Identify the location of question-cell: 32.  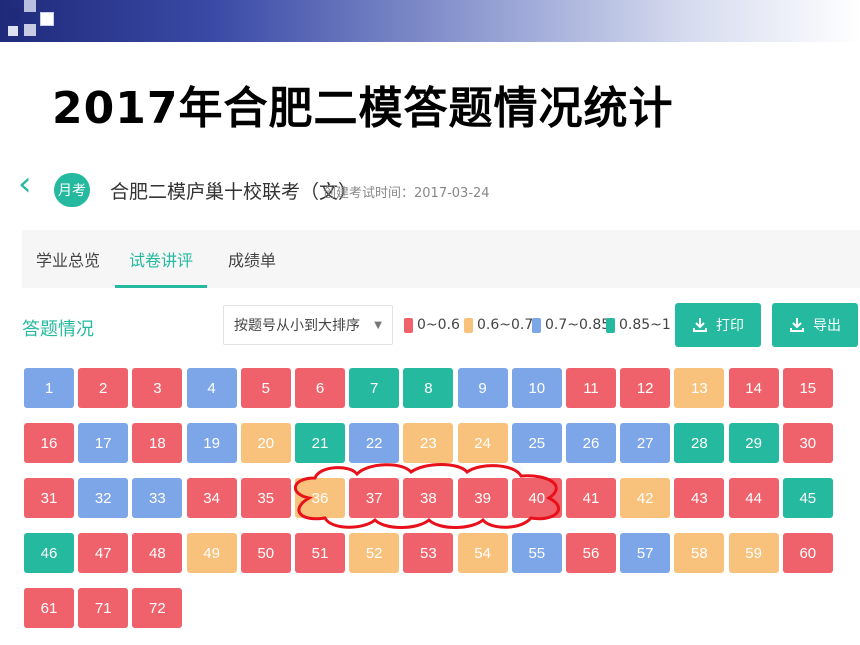
(103, 498).